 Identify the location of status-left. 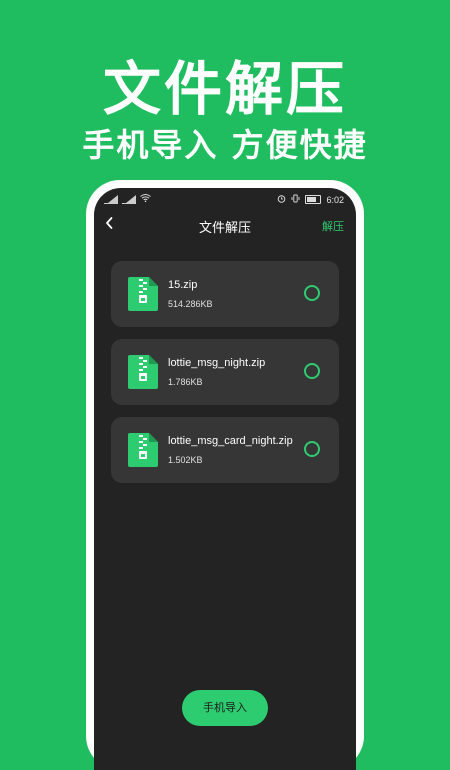
(127, 199).